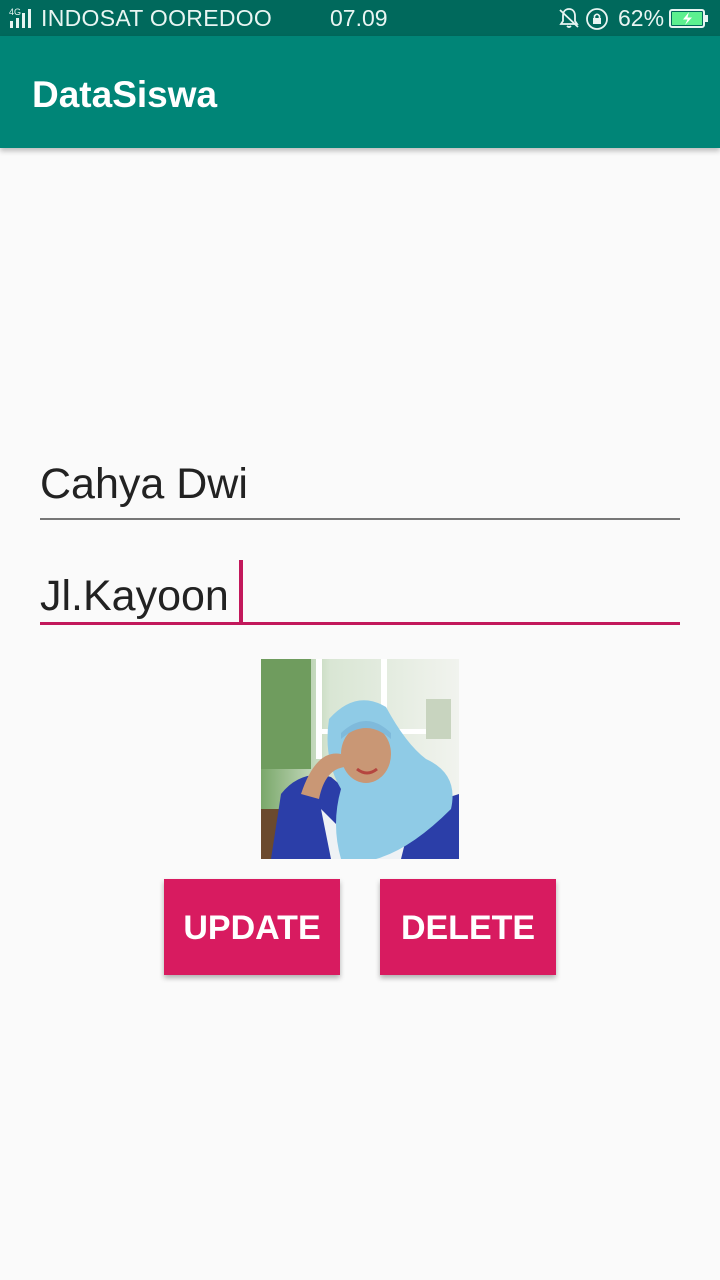 This screenshot has height=1280, width=720. Describe the element at coordinates (134, 596) in the screenshot. I see `address-input-value: Jl.Kayoon` at that location.